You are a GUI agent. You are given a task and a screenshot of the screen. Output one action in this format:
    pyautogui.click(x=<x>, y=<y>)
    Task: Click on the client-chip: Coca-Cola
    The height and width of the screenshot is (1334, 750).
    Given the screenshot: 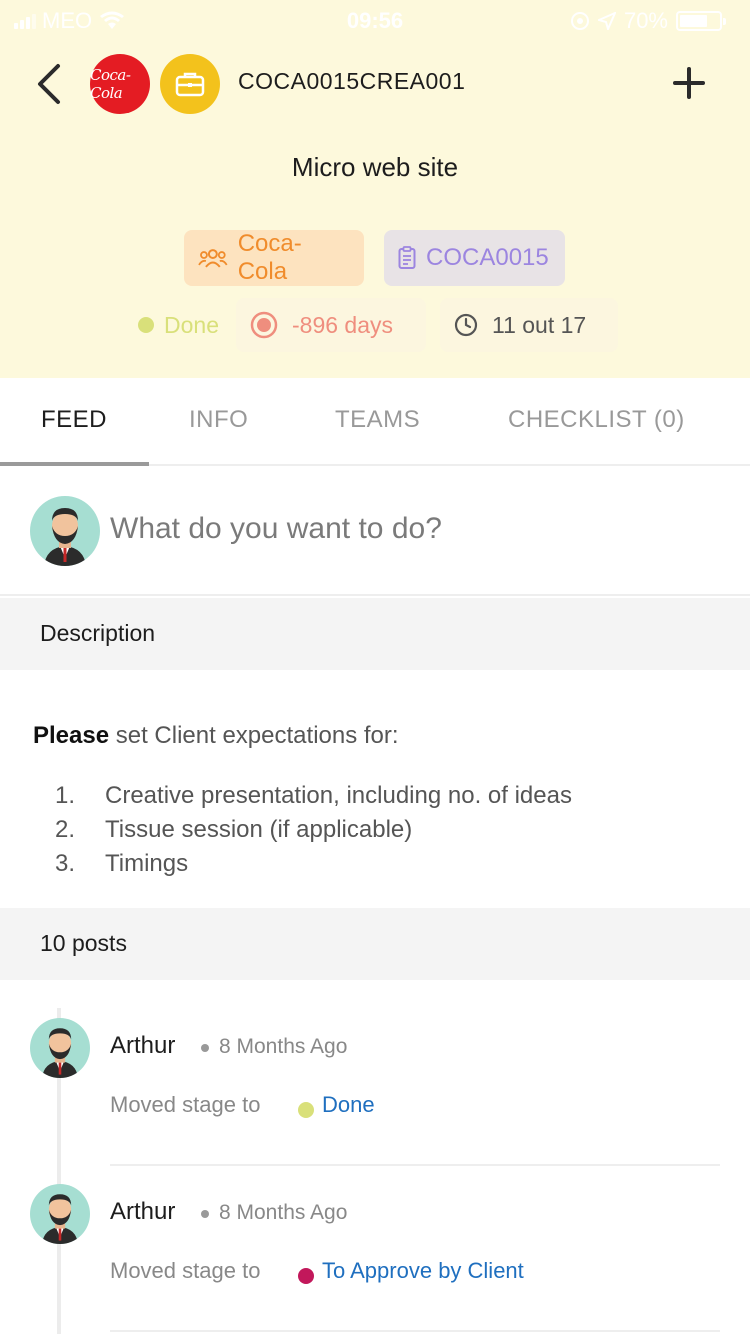 What is the action you would take?
    pyautogui.click(x=274, y=258)
    